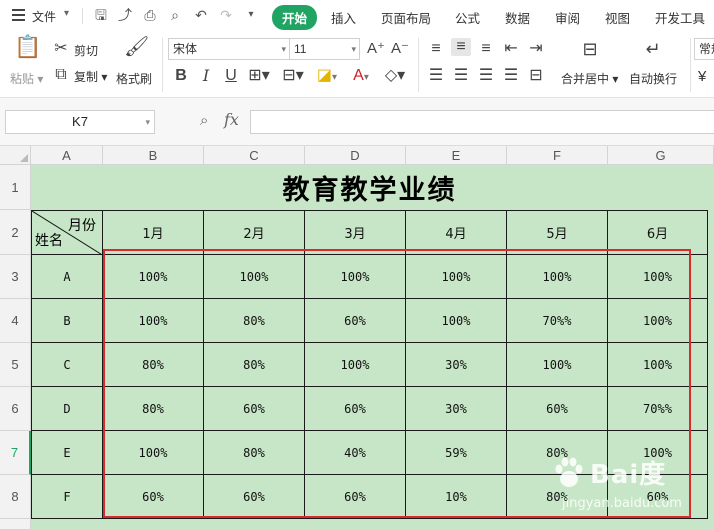 The image size is (714, 530). Describe the element at coordinates (26, 78) in the screenshot. I see `paste-button: 粘贴 ▾` at that location.